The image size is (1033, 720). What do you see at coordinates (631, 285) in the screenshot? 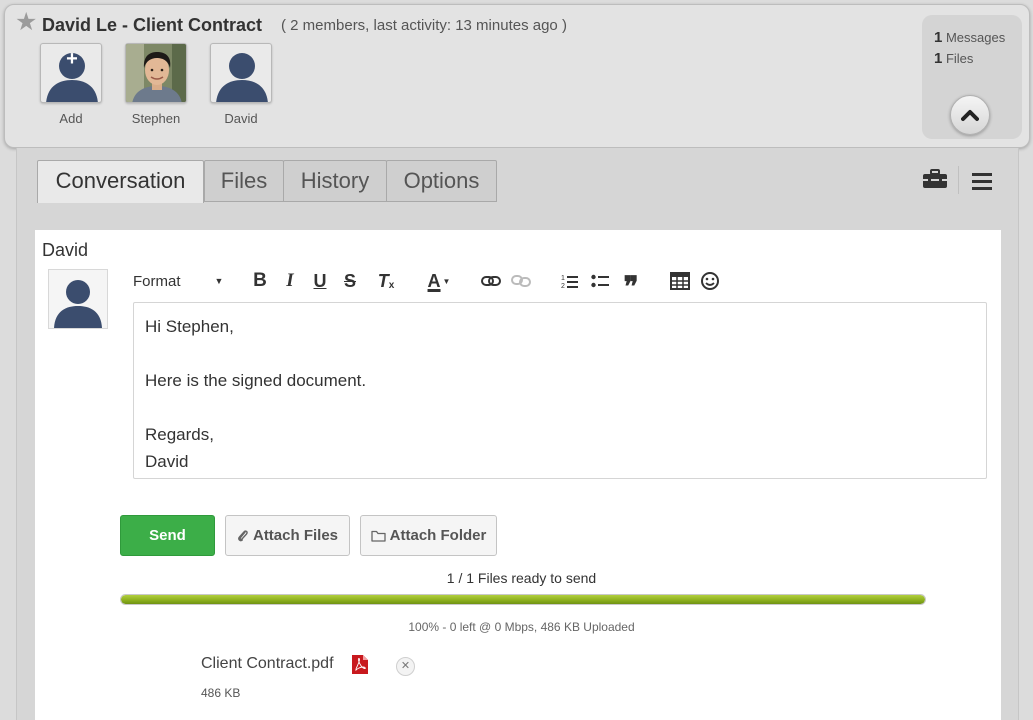
I see `blockquote-icon: ❞` at bounding box center [631, 285].